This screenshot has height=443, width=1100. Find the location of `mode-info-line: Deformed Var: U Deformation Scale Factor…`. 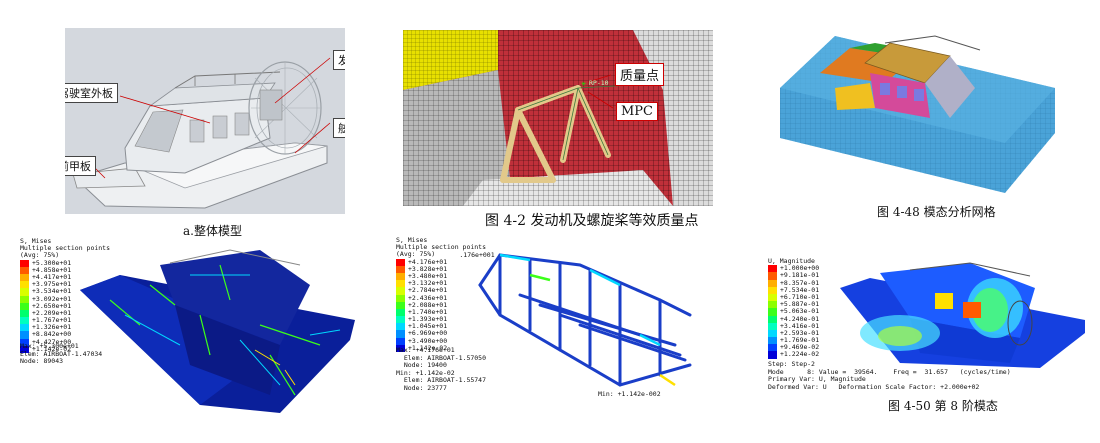

mode-info-line: Deformed Var: U Deformation Scale Factor… is located at coordinates (874, 386).